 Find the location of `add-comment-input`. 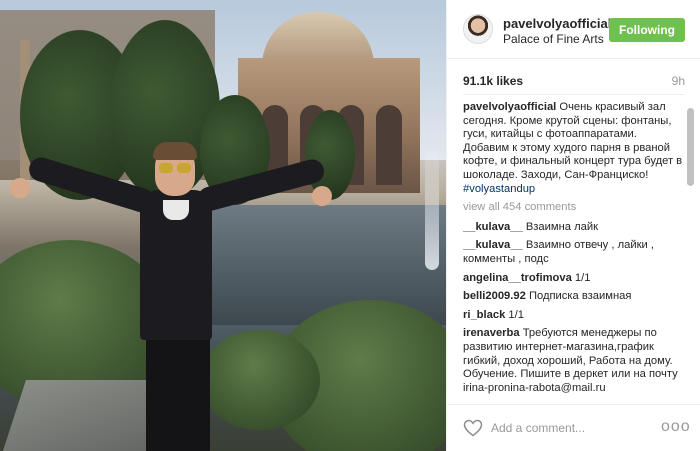

add-comment-input is located at coordinates (571, 428).